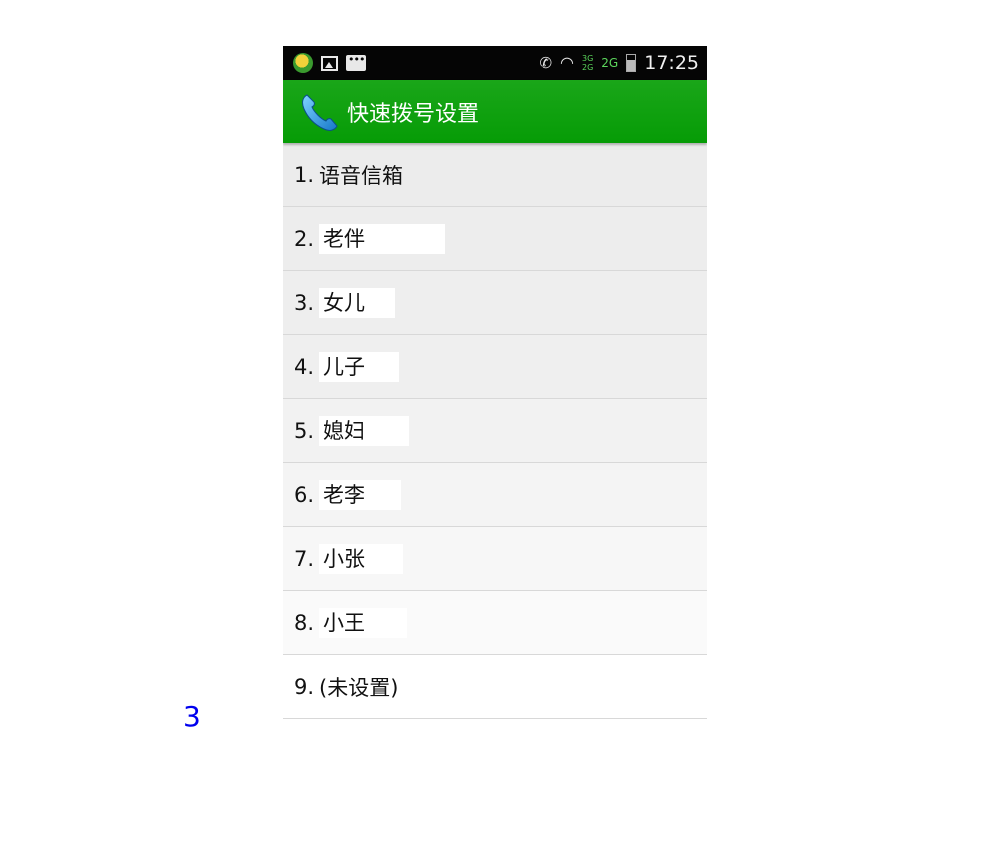 The height and width of the screenshot is (849, 990). Describe the element at coordinates (359, 687) in the screenshot. I see `speed-dial-name: (未设置)` at that location.